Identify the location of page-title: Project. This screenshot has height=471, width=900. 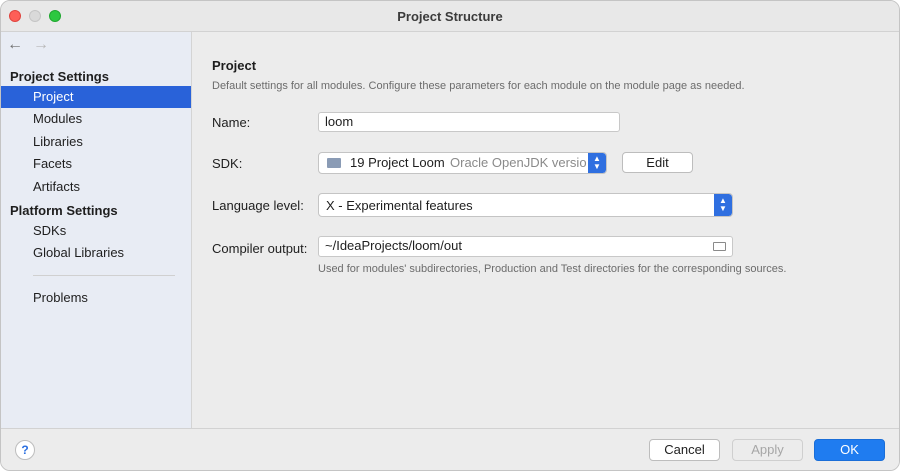
(234, 65).